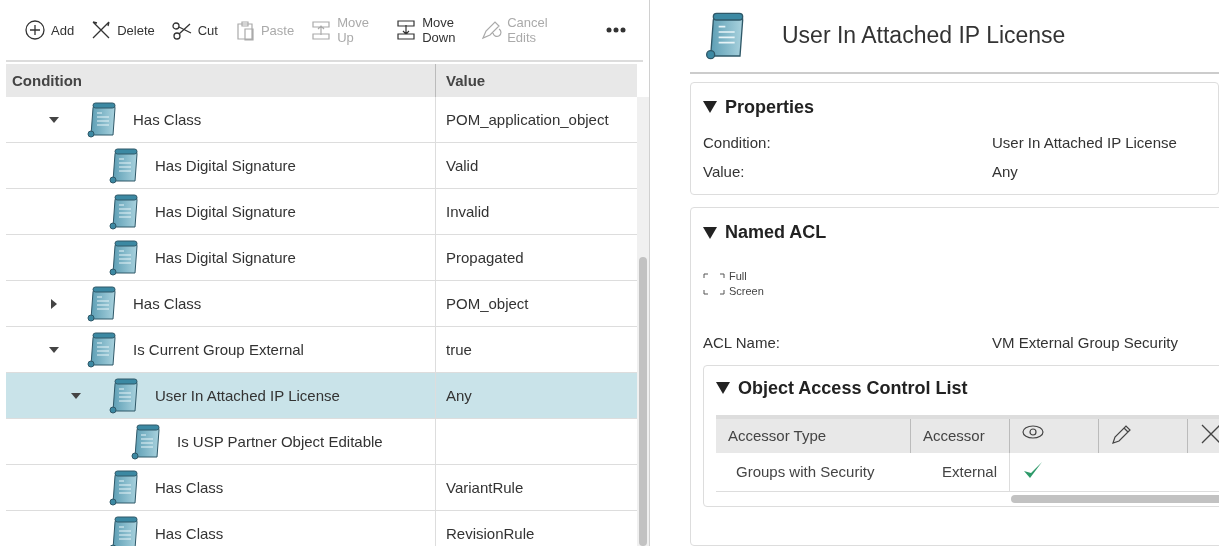 The width and height of the screenshot is (1219, 546). What do you see at coordinates (220, 80) in the screenshot?
I see `column-header: Condition` at bounding box center [220, 80].